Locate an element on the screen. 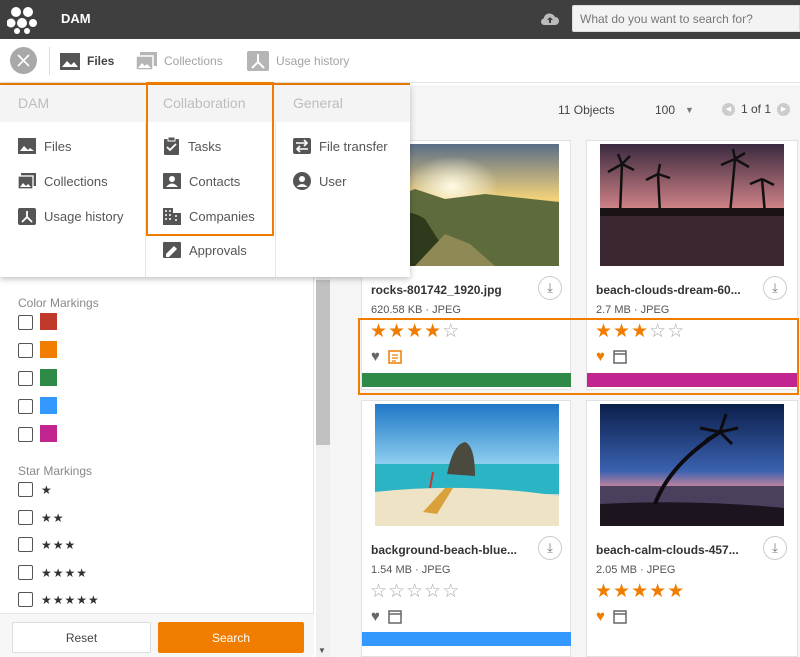  menu-item-label: File transfer is located at coordinates (353, 146).